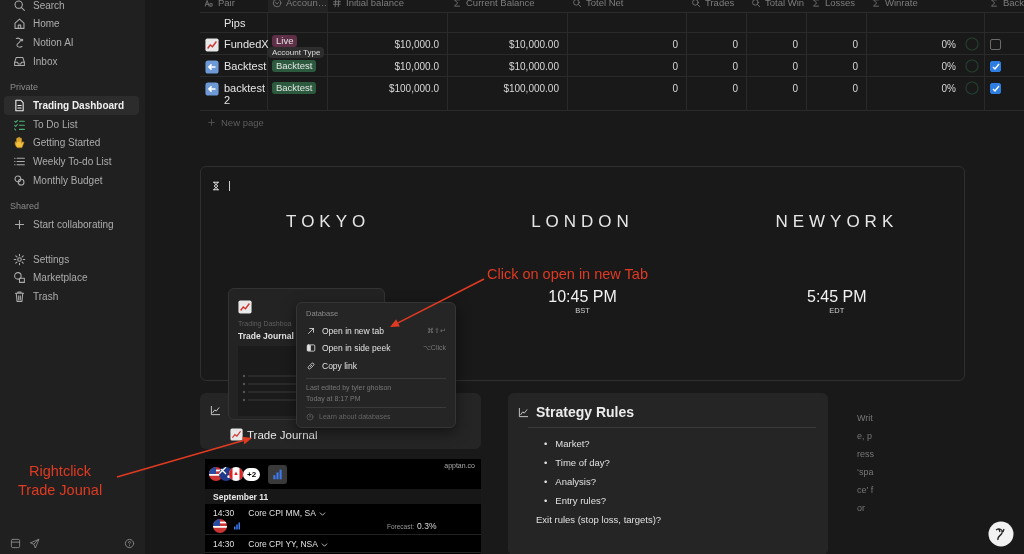  I want to click on sidebar-section-label: Private, so click(24, 88).